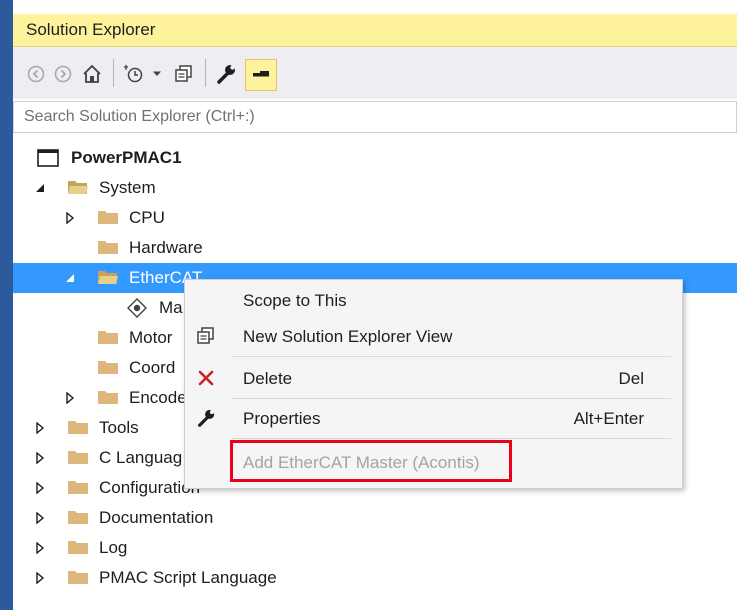  Describe the element at coordinates (138, 308) in the screenshot. I see `master-device-icon` at that location.